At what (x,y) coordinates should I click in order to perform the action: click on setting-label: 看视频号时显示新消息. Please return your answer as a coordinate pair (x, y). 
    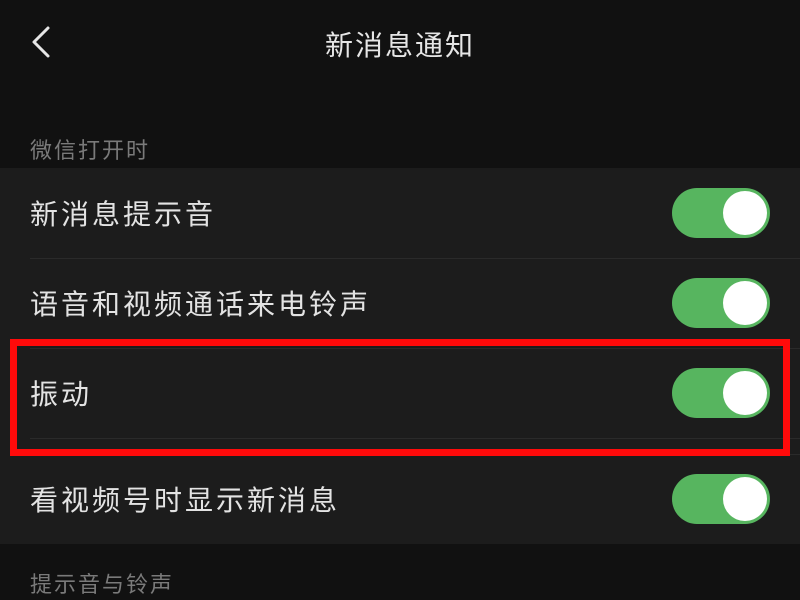
    Looking at the image, I should click on (185, 500).